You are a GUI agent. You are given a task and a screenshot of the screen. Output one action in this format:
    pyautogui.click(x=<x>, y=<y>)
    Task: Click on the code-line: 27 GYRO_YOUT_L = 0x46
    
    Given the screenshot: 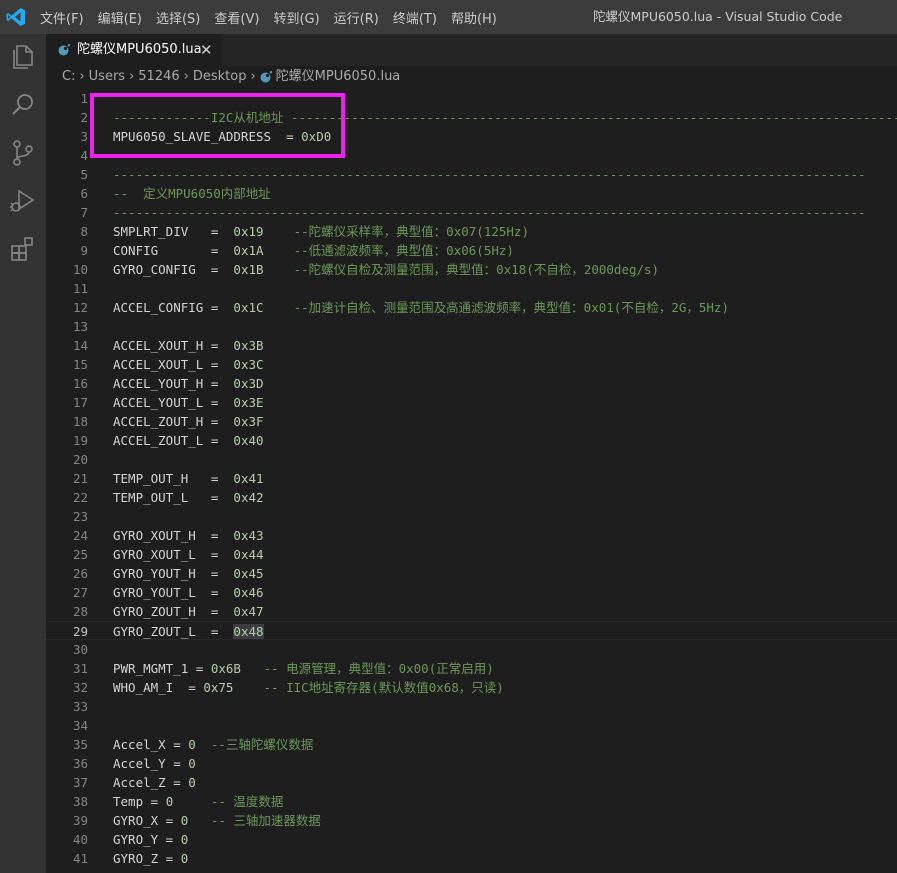 What is the action you would take?
    pyautogui.click(x=471, y=592)
    